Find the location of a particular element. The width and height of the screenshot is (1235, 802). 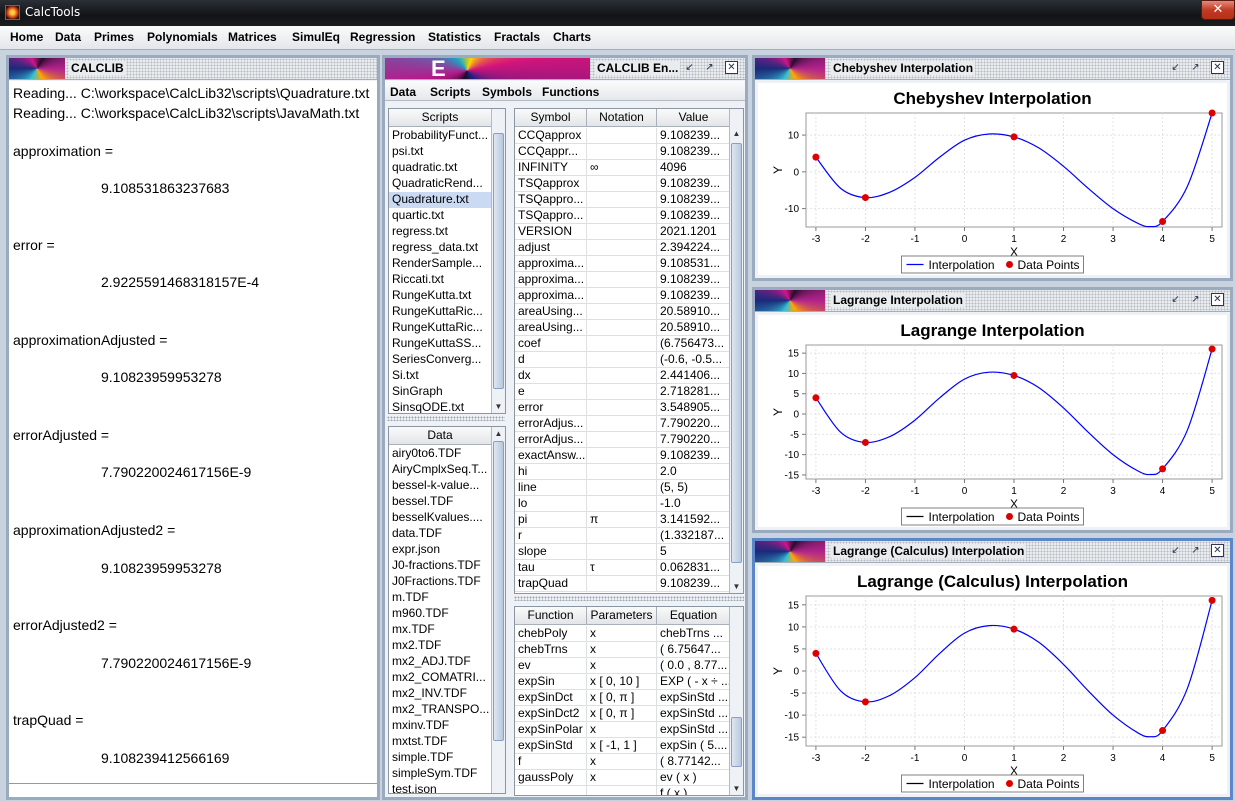

function-row: f ( x ) is located at coordinates (623, 790).